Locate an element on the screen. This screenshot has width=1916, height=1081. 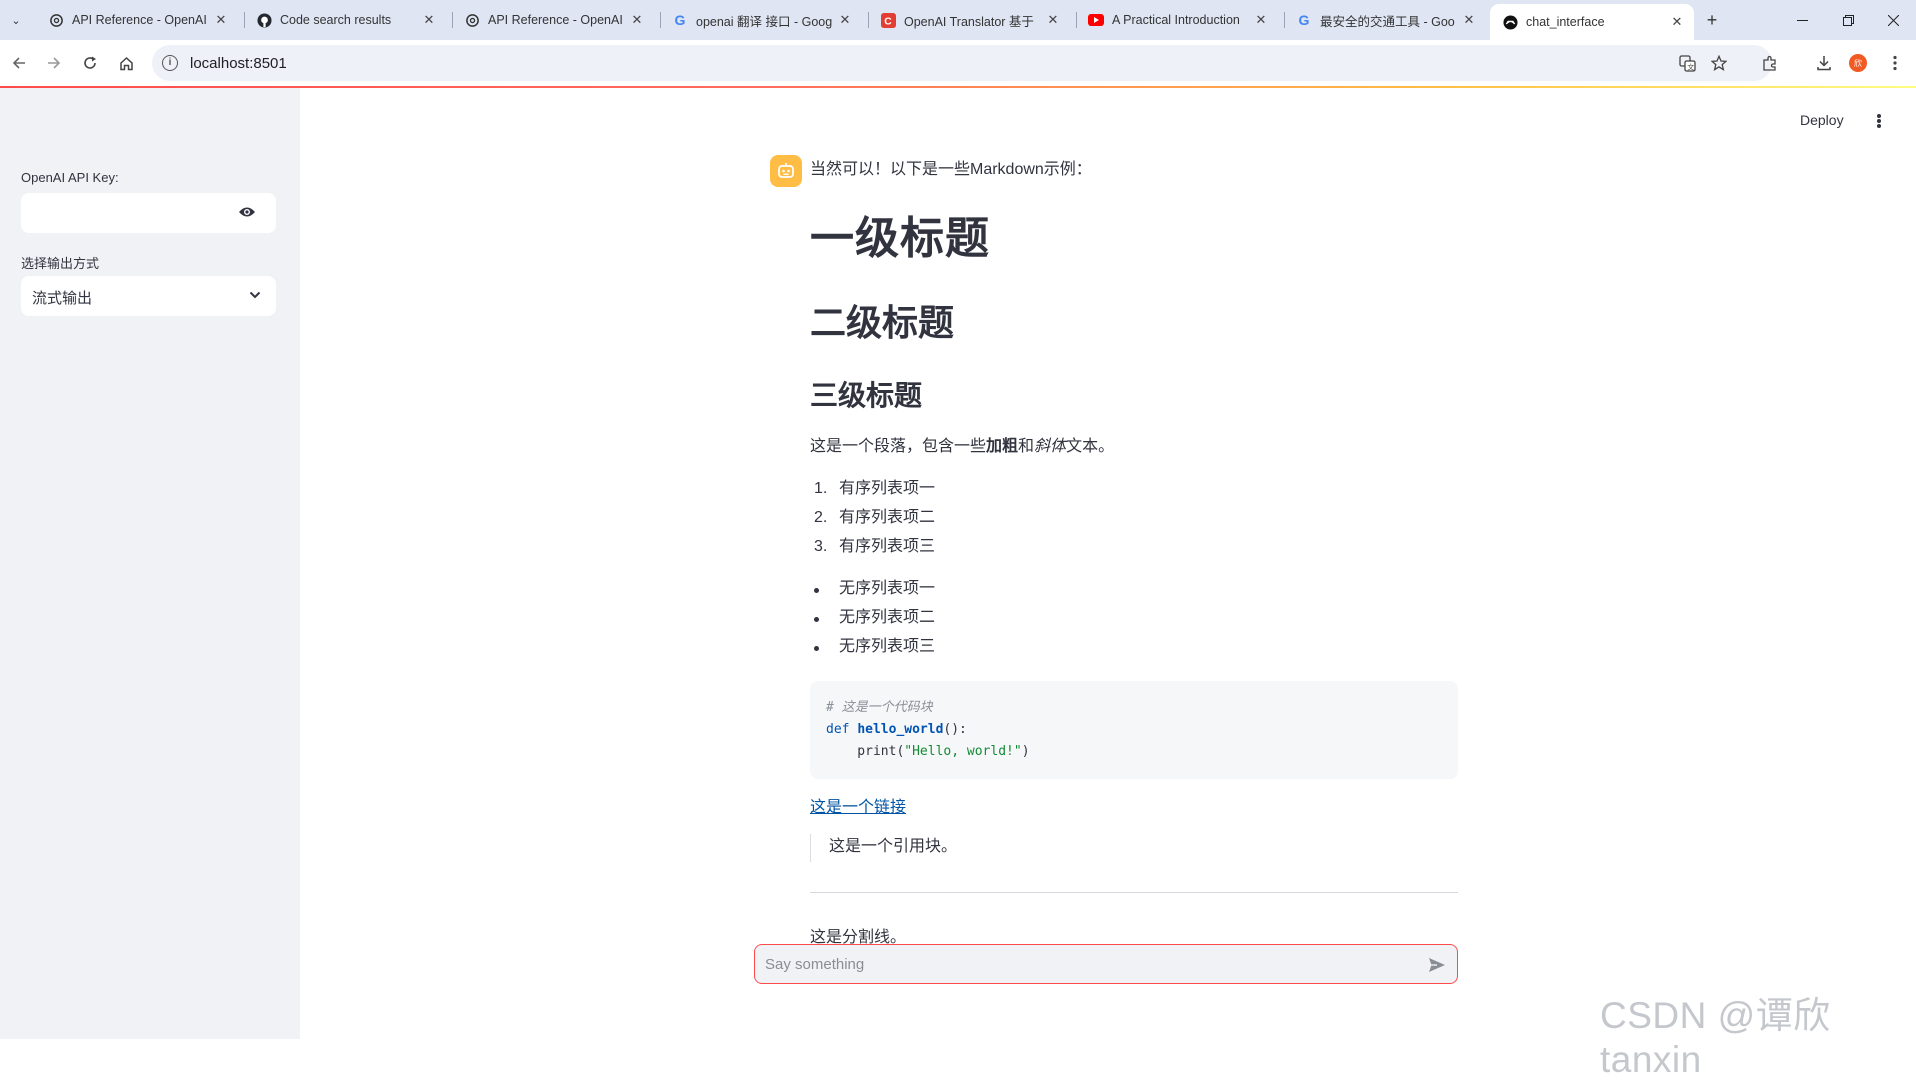
back-arrow-icon is located at coordinates (19, 63).